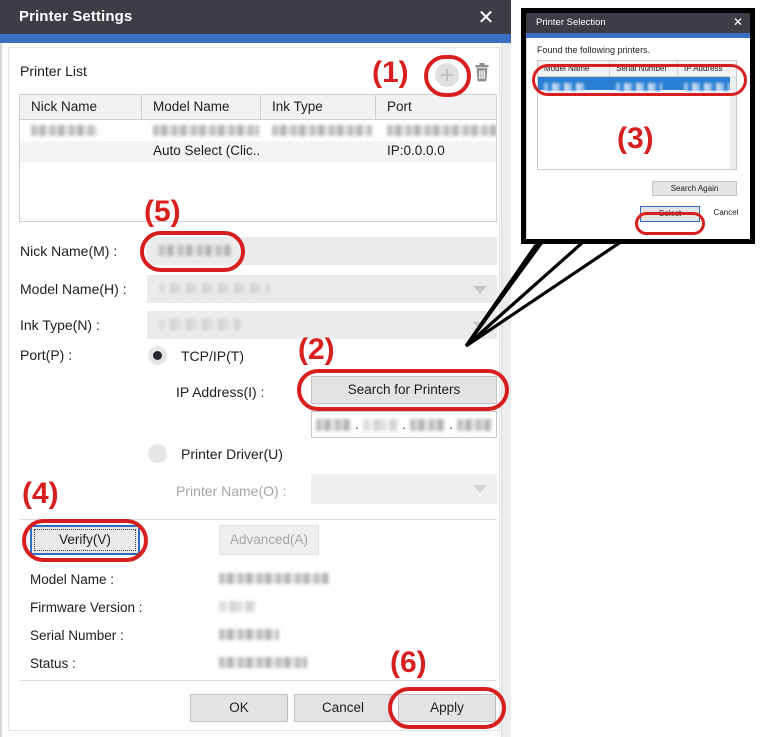  What do you see at coordinates (404, 489) in the screenshot?
I see `printer-name-select` at bounding box center [404, 489].